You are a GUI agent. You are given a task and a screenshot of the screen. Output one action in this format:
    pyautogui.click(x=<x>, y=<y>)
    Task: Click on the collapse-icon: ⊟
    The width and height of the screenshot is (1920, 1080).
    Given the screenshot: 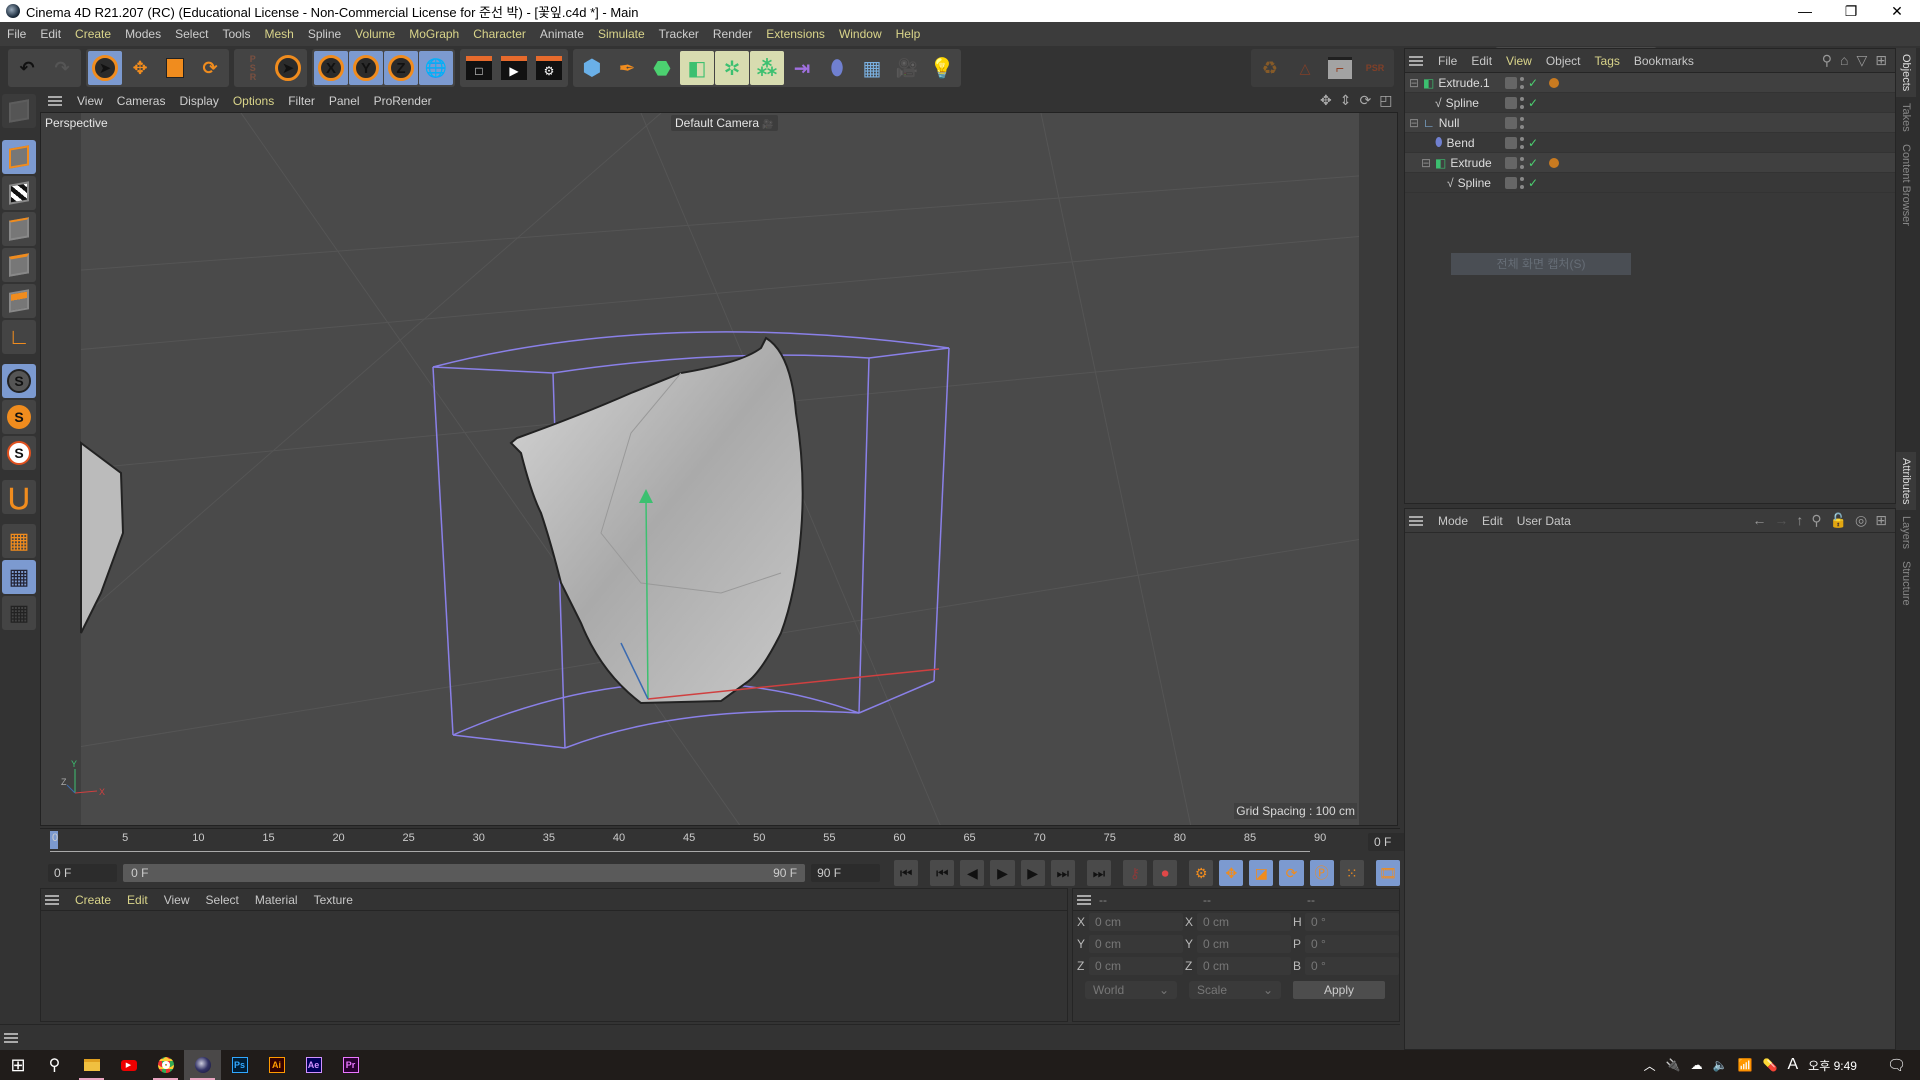 What is the action you would take?
    pyautogui.click(x=1426, y=163)
    